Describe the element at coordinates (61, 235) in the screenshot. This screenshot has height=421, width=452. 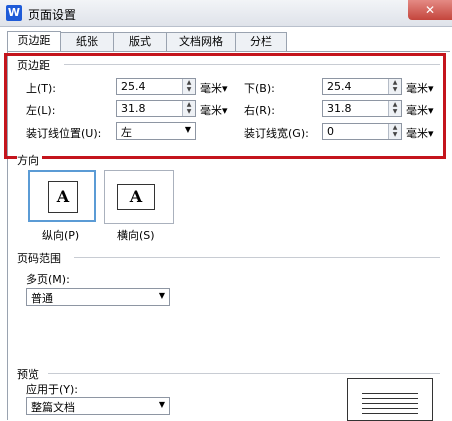
I see `portrait-label: 纵向(P)` at that location.